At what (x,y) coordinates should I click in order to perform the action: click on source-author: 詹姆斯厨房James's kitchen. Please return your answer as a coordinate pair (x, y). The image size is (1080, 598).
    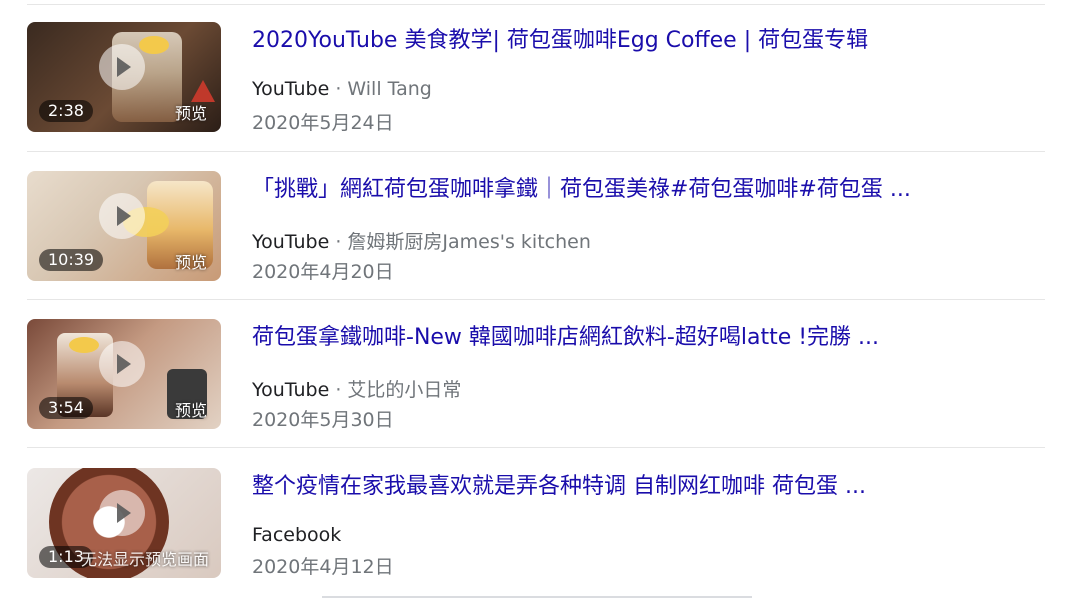
    Looking at the image, I should click on (469, 242).